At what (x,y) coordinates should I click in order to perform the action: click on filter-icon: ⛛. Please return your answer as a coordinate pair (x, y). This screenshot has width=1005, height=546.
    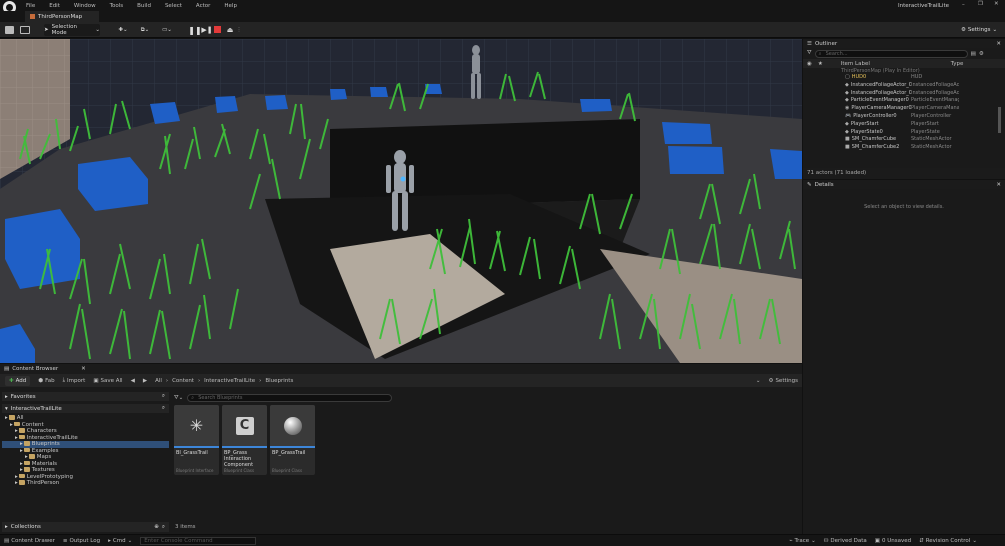
    Looking at the image, I should click on (809, 53).